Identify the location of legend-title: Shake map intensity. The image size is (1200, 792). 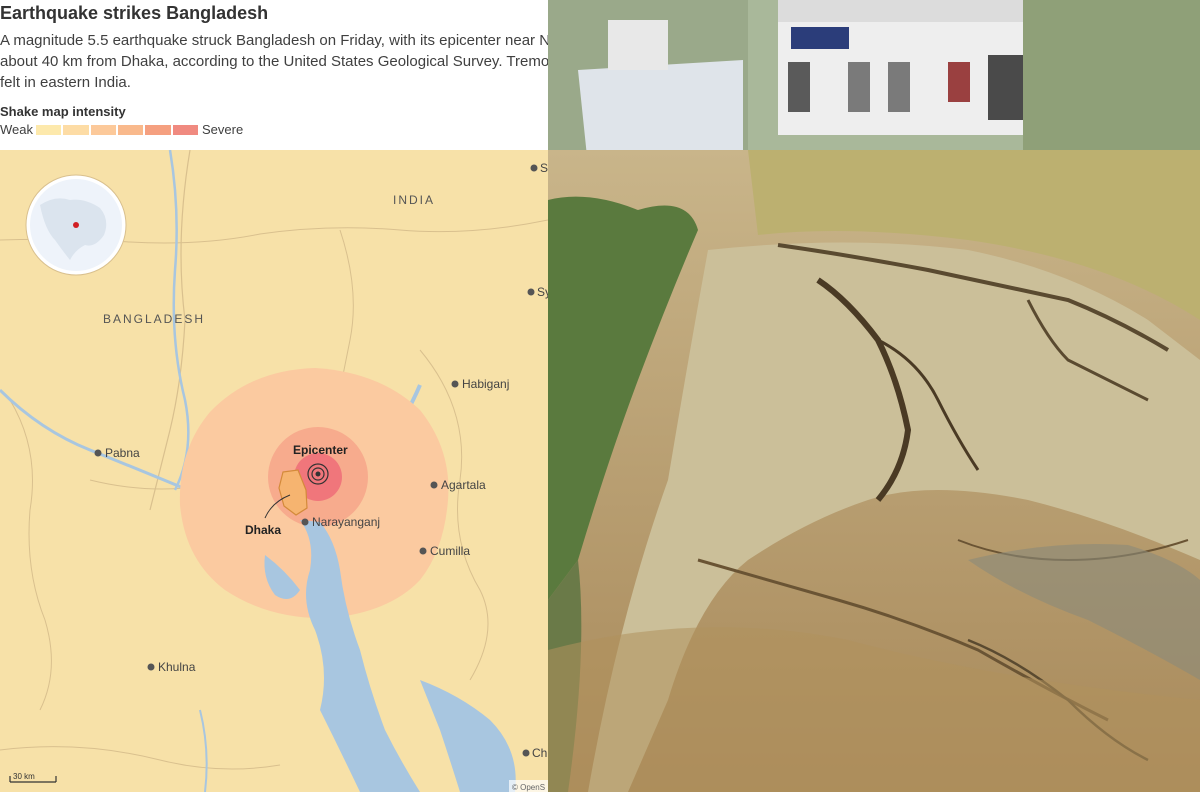
(63, 111).